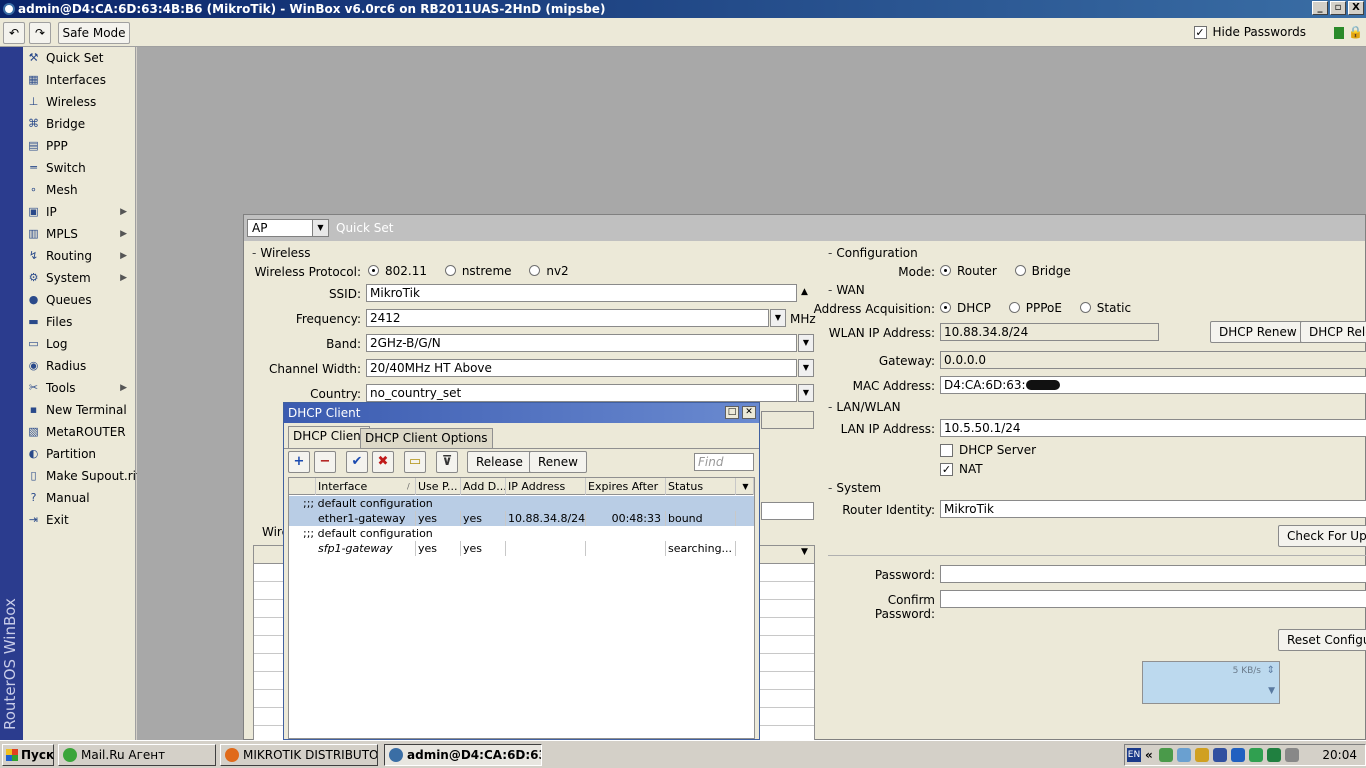 The height and width of the screenshot is (768, 1366). I want to click on protocol-radio-nv2: nv2, so click(549, 271).